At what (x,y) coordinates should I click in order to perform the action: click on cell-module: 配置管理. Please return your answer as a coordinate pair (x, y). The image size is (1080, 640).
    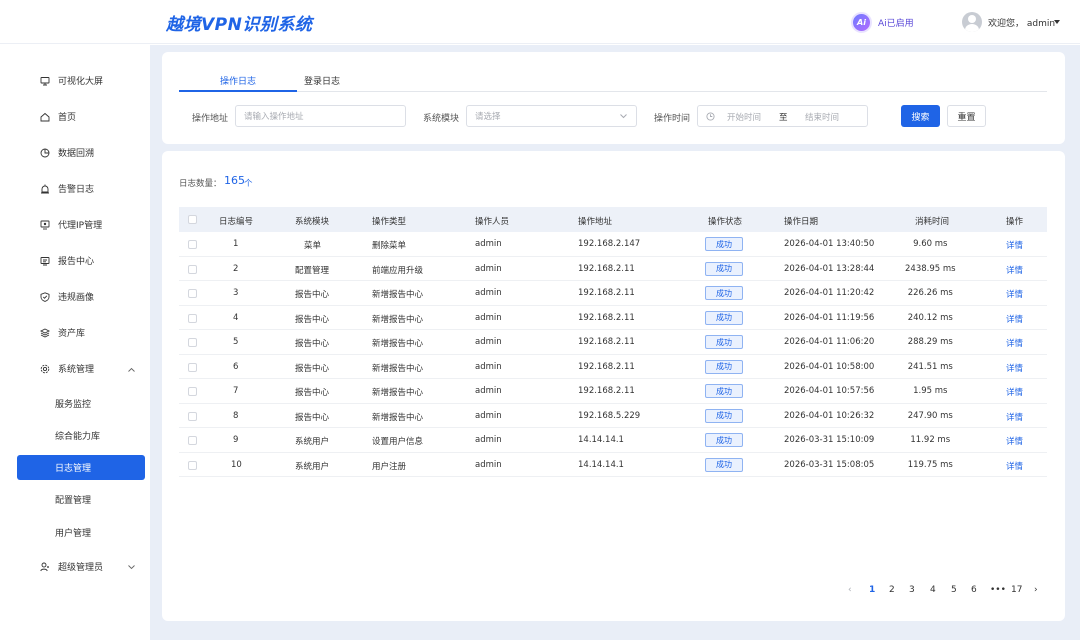
    Looking at the image, I should click on (312, 270).